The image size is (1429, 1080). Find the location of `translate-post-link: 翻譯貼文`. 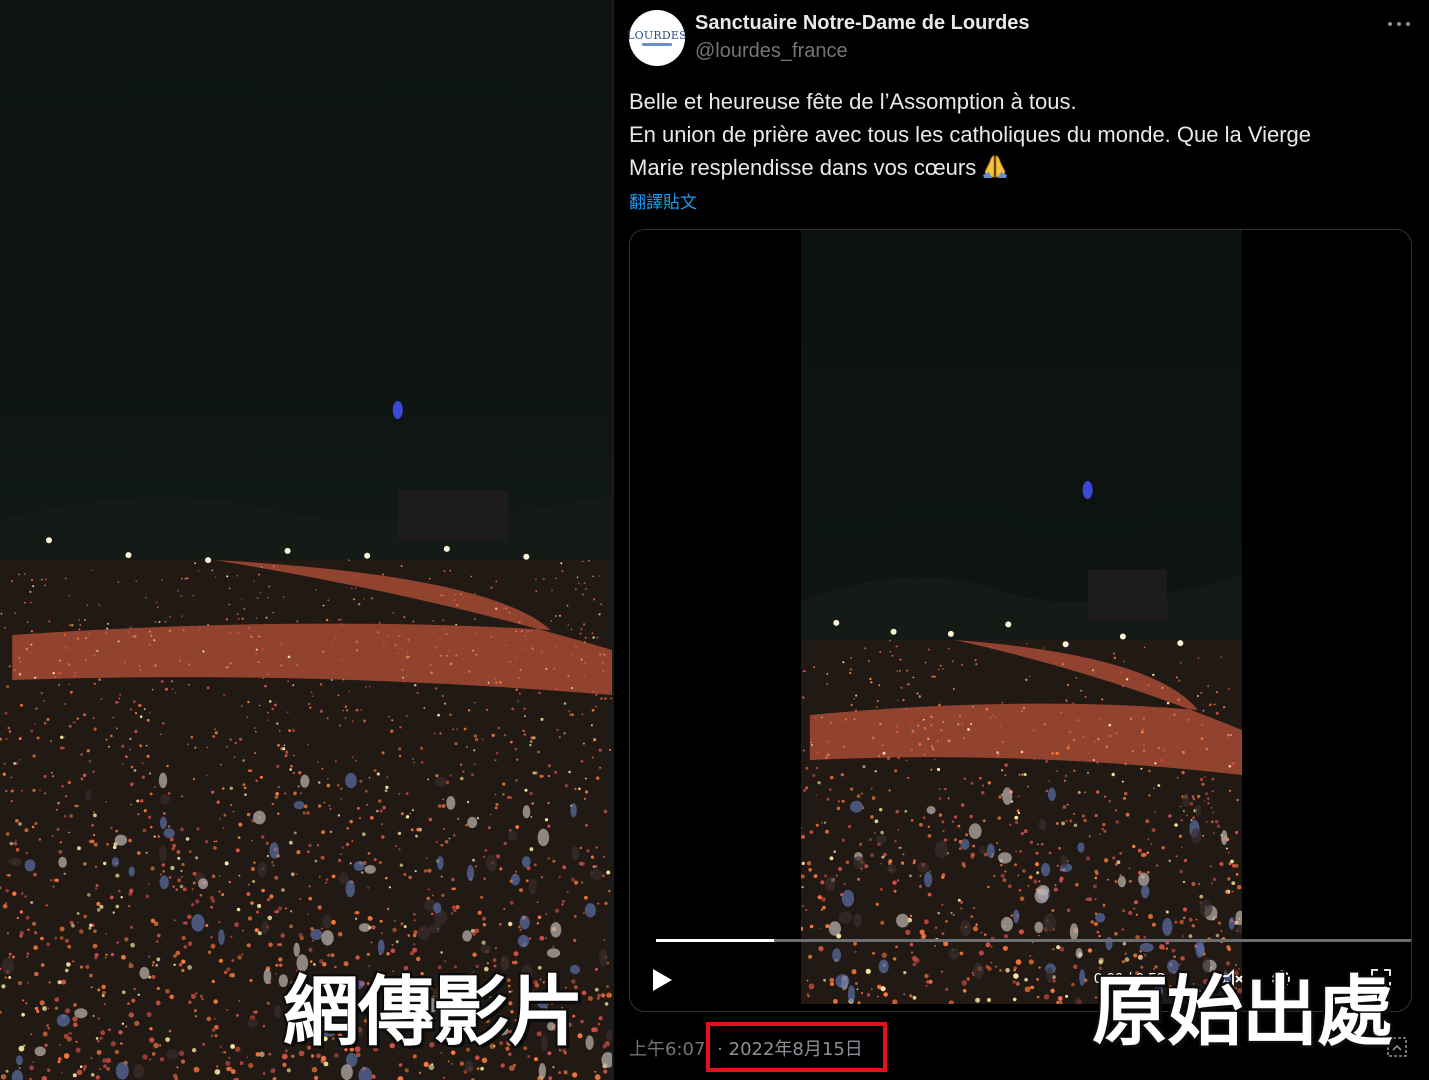

translate-post-link: 翻譯貼文 is located at coordinates (663, 200).